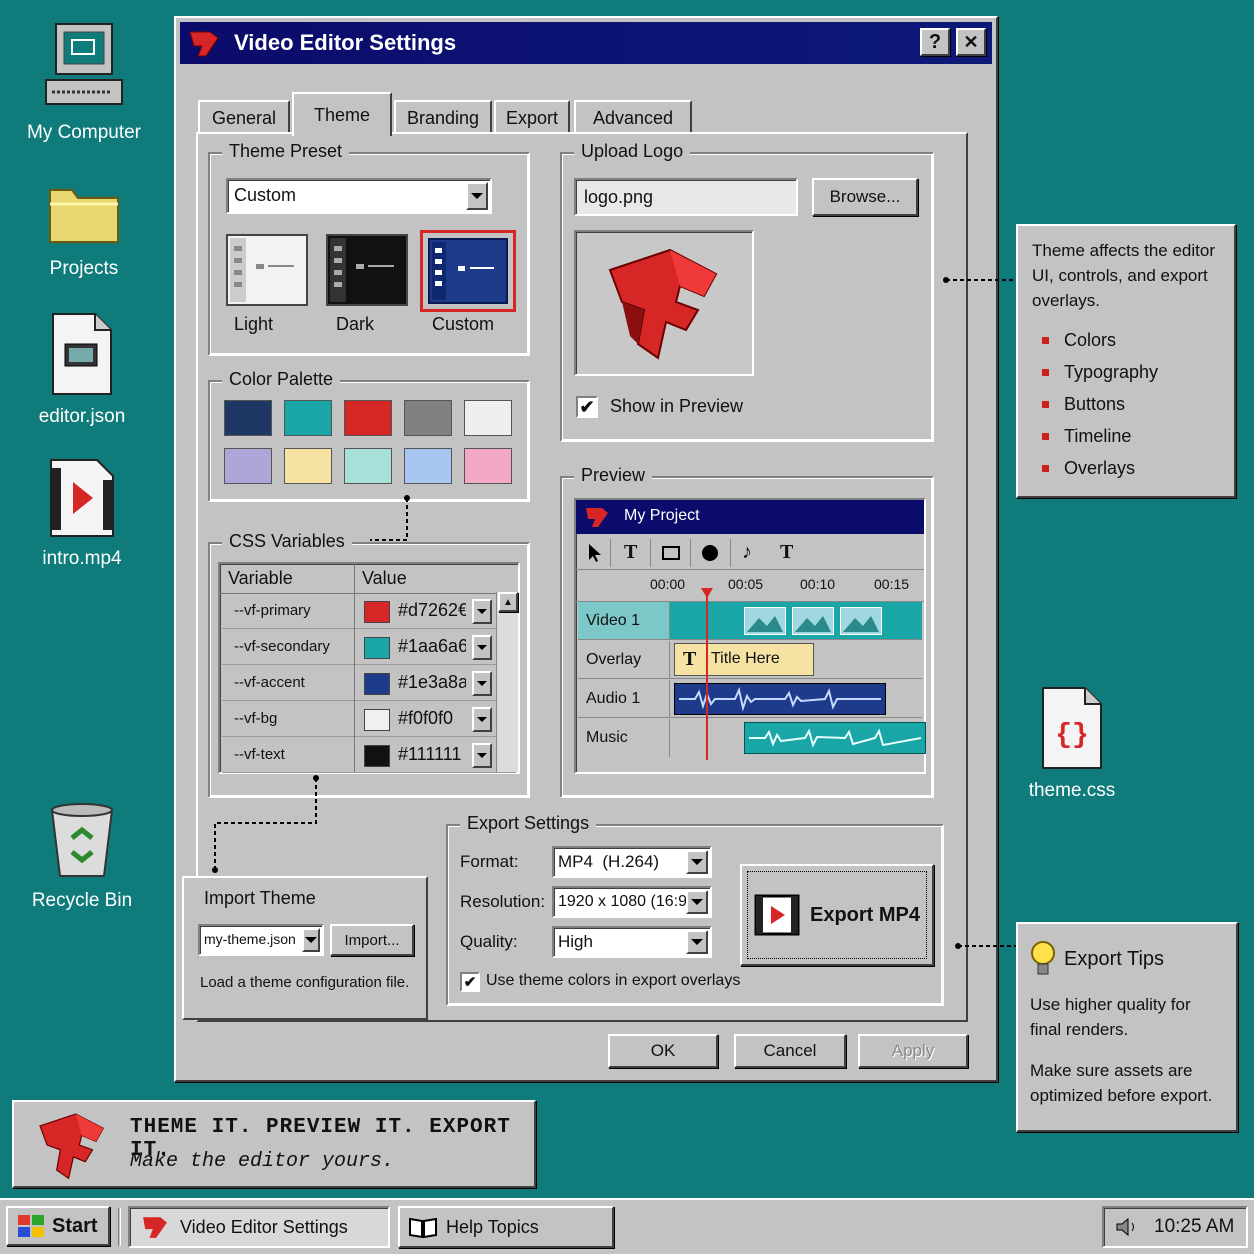 The image size is (1254, 1254). I want to click on export-tips-title: Export Tips, so click(1114, 959).